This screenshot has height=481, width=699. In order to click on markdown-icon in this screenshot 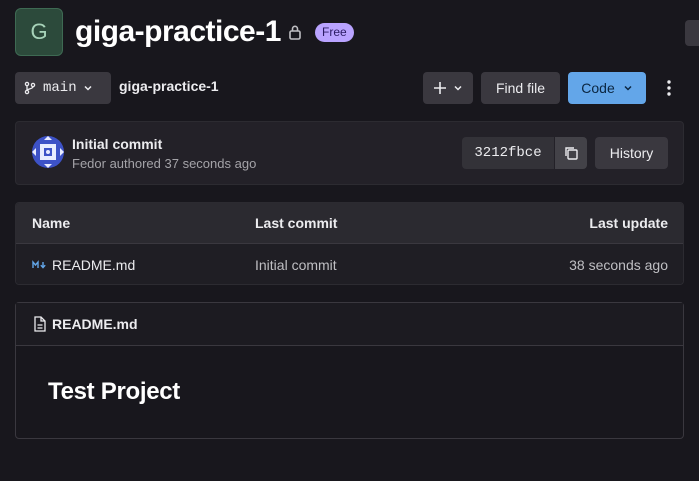, I will do `click(39, 264)`.